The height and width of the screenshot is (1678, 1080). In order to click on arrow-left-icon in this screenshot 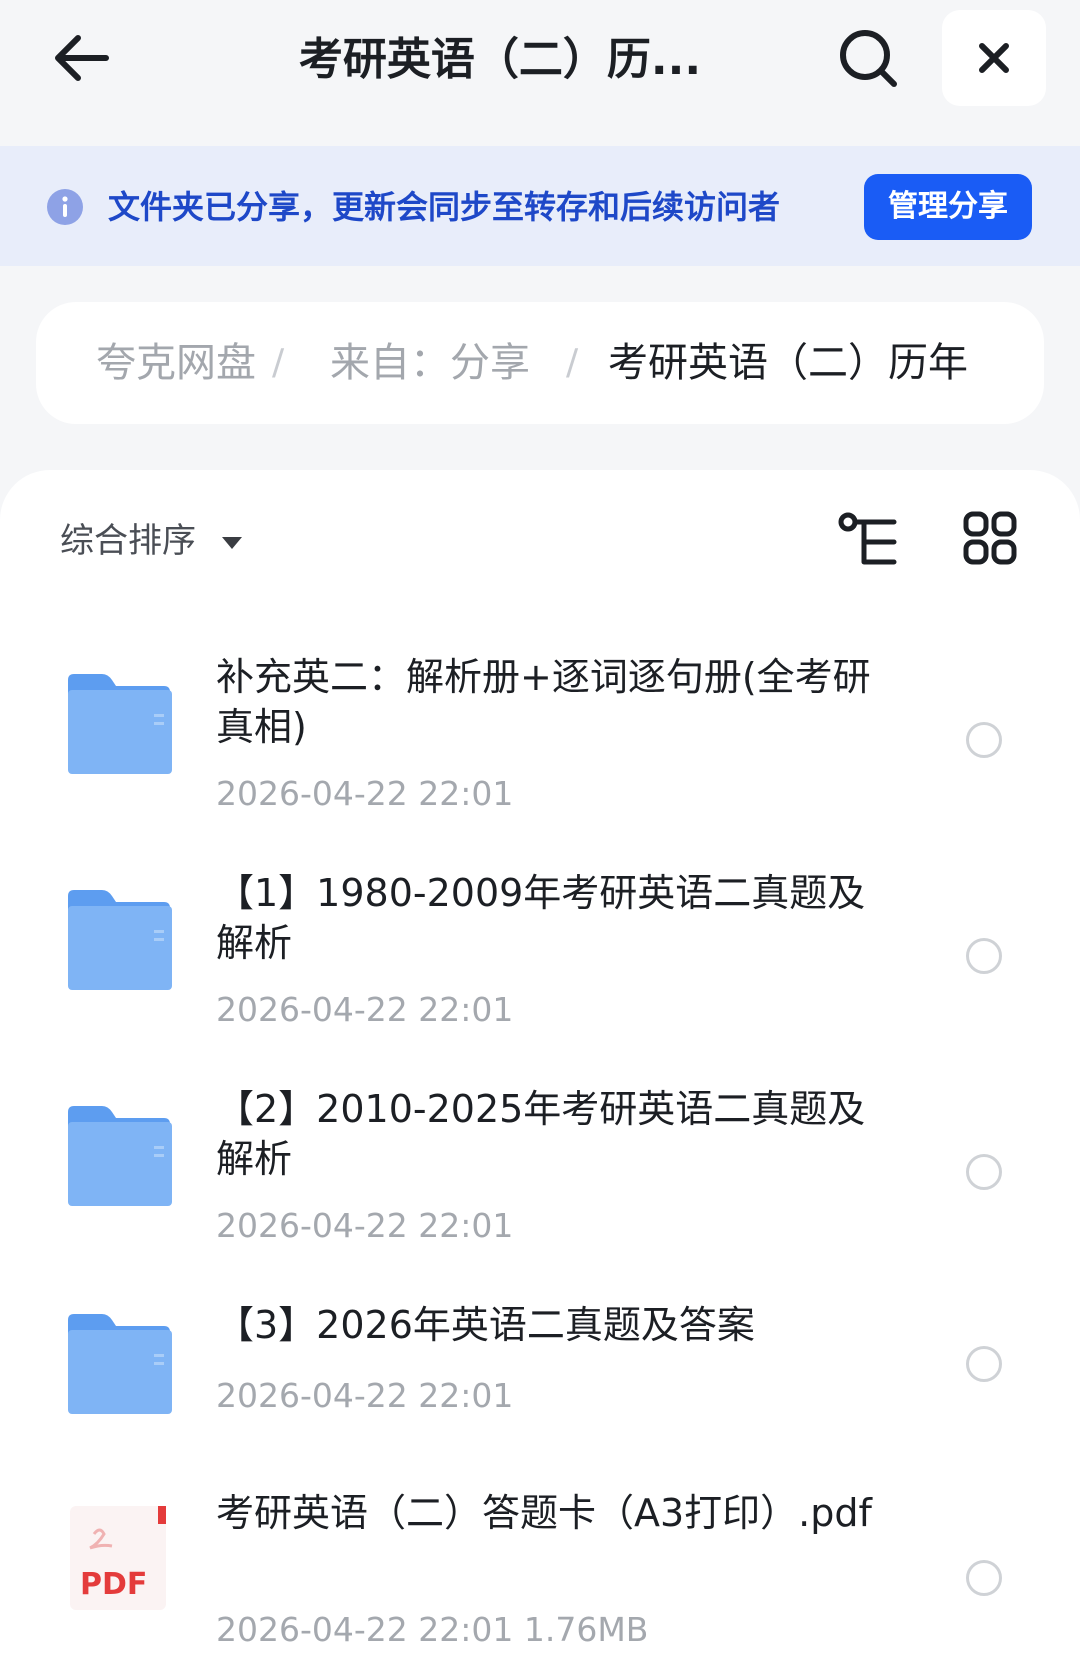, I will do `click(82, 58)`.